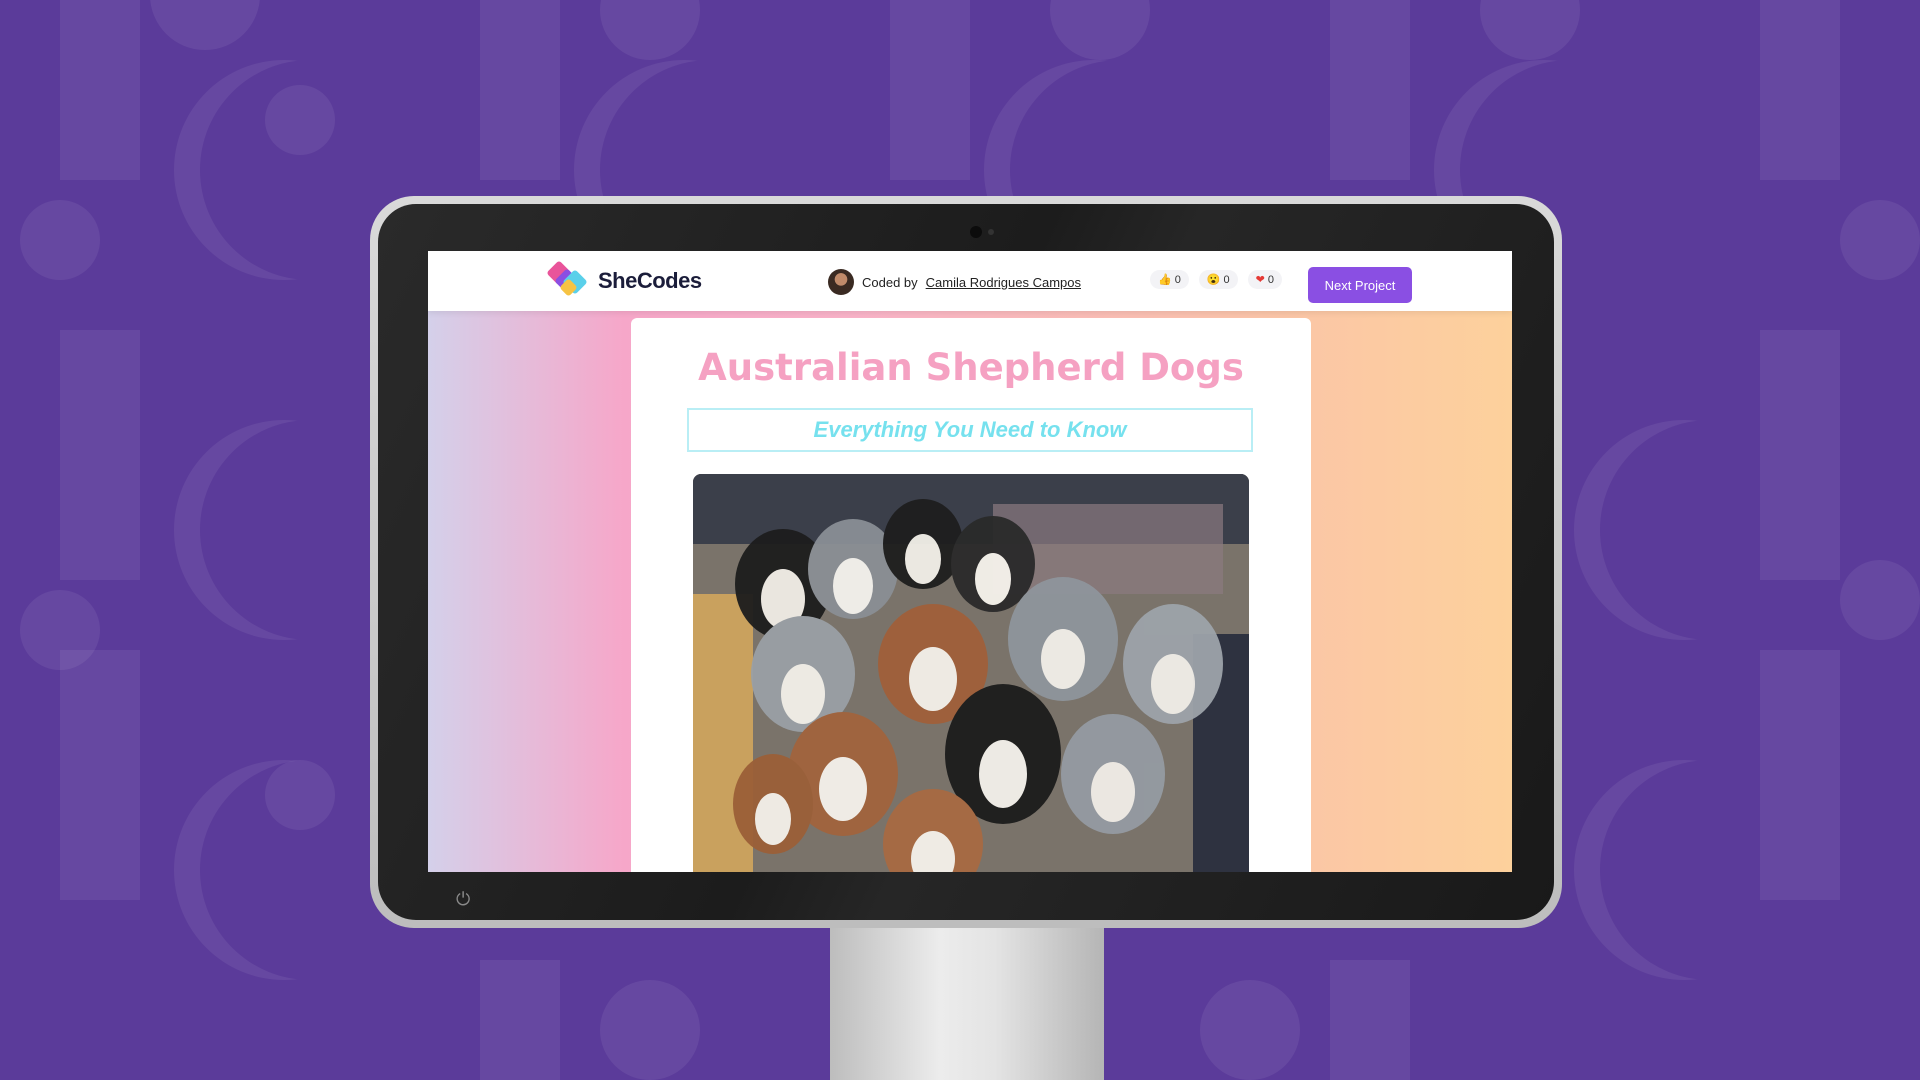  I want to click on reactions: 👍 0 😮 0 ❤ 0, so click(1216, 279).